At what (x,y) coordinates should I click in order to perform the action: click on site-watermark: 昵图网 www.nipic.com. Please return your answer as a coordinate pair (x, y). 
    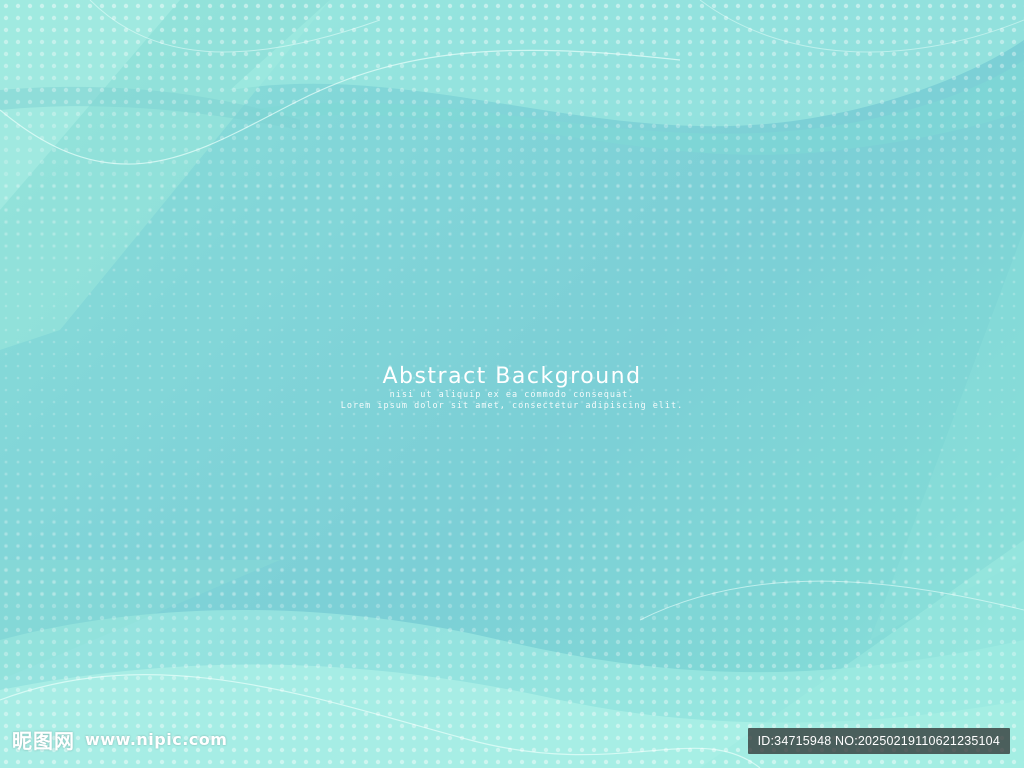
    Looking at the image, I should click on (119, 739).